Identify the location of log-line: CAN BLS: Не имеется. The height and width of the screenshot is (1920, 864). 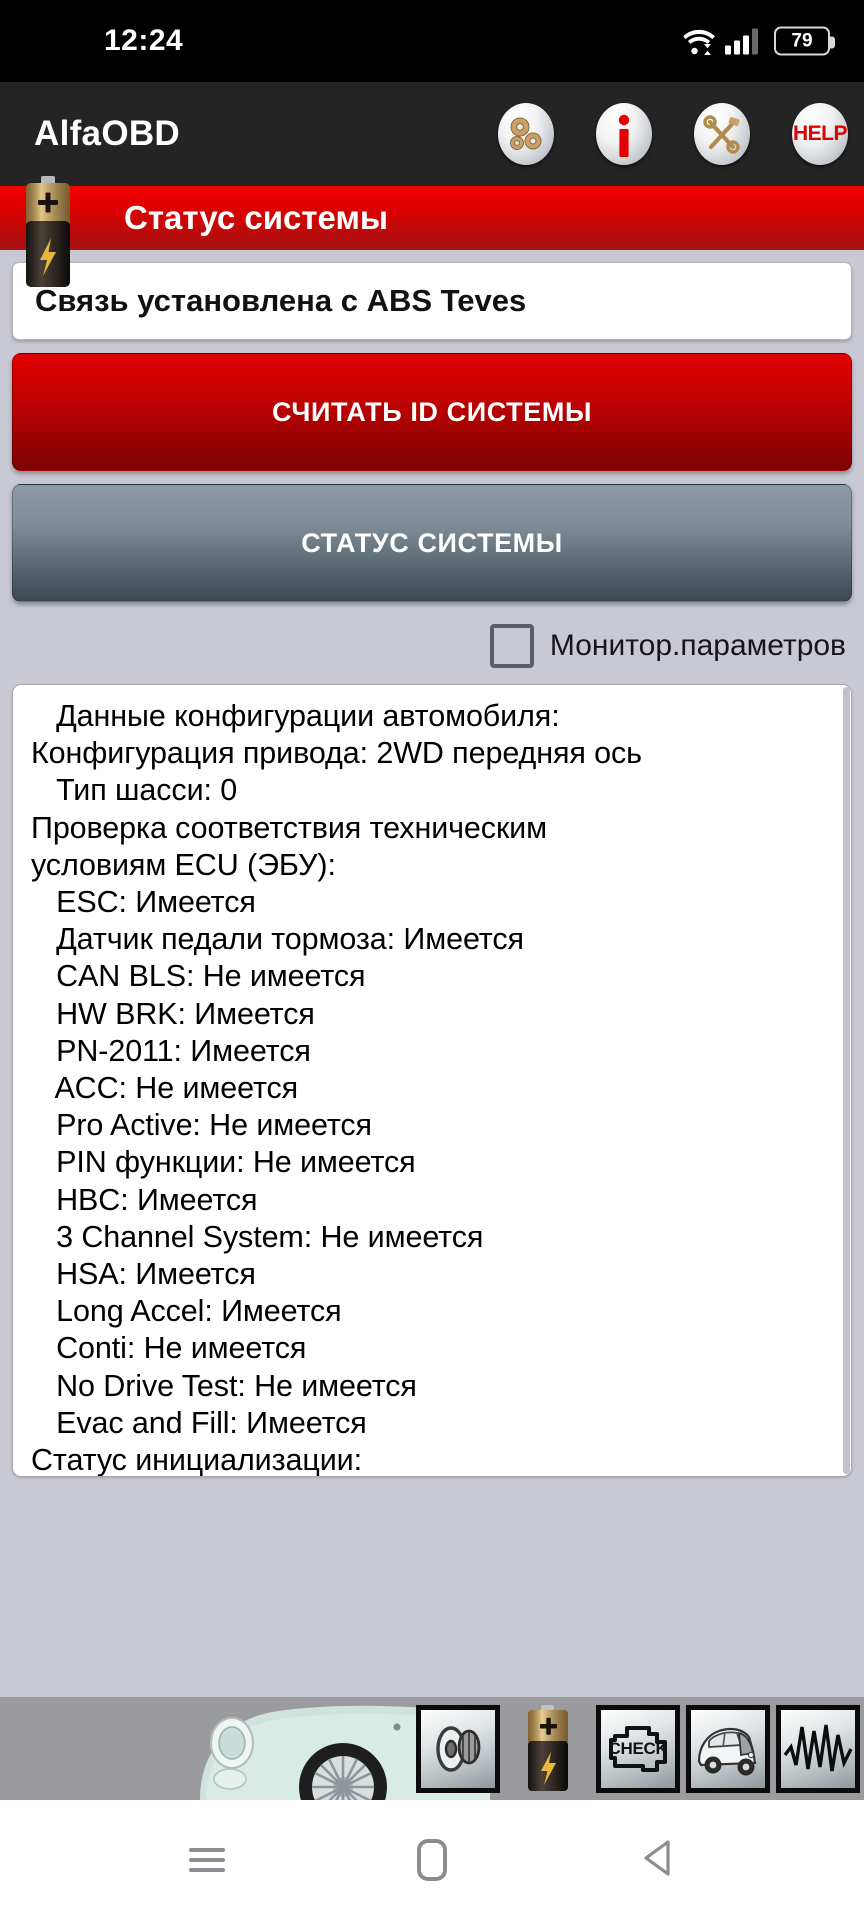
(198, 976).